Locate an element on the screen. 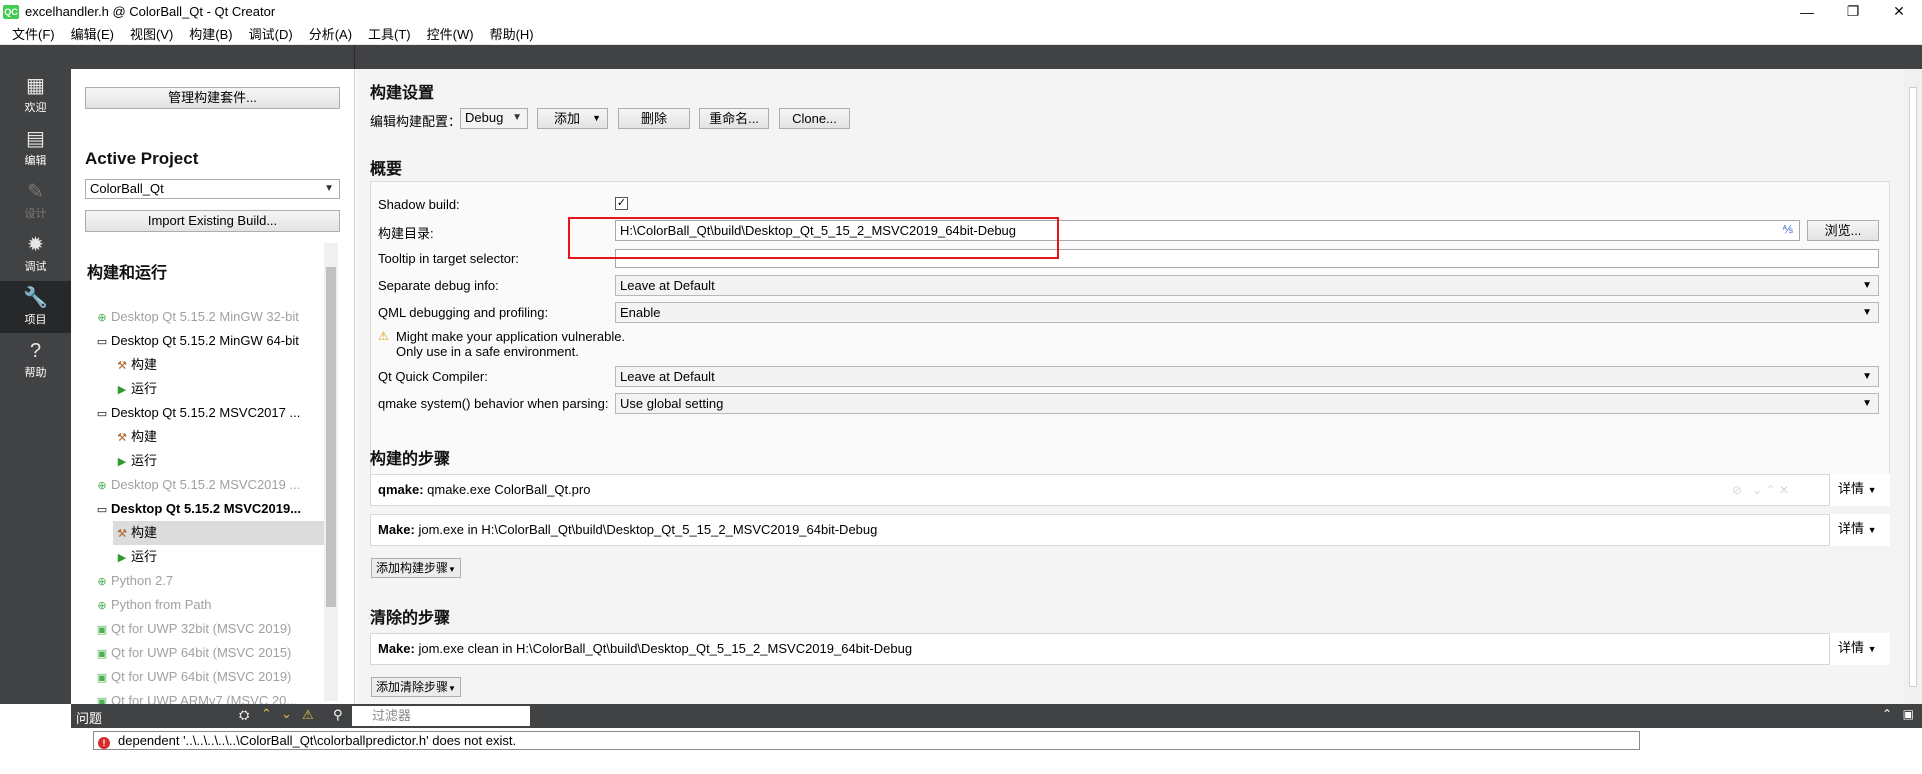 This screenshot has height=774, width=1922. menu-controls: 控件(W) is located at coordinates (450, 33).